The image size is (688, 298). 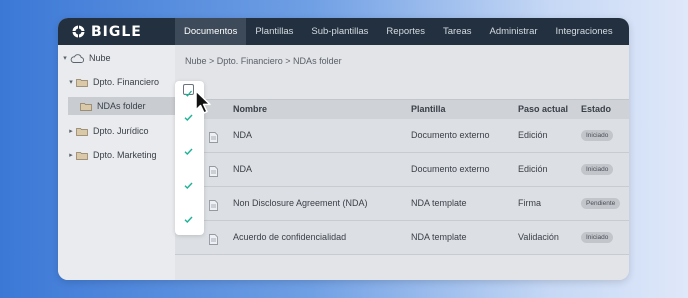 I want to click on nav-documentos: Documentos, so click(x=211, y=31).